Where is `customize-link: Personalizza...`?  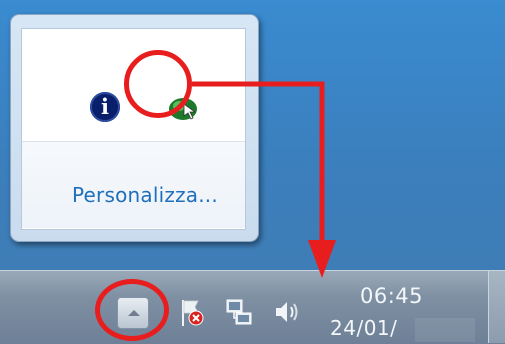 customize-link: Personalizza... is located at coordinates (145, 195).